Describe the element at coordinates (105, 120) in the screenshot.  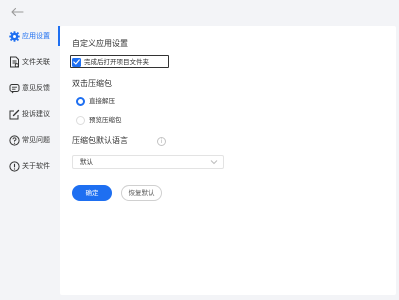
I see `radio-label-preview-archive: 预览压缩包` at that location.